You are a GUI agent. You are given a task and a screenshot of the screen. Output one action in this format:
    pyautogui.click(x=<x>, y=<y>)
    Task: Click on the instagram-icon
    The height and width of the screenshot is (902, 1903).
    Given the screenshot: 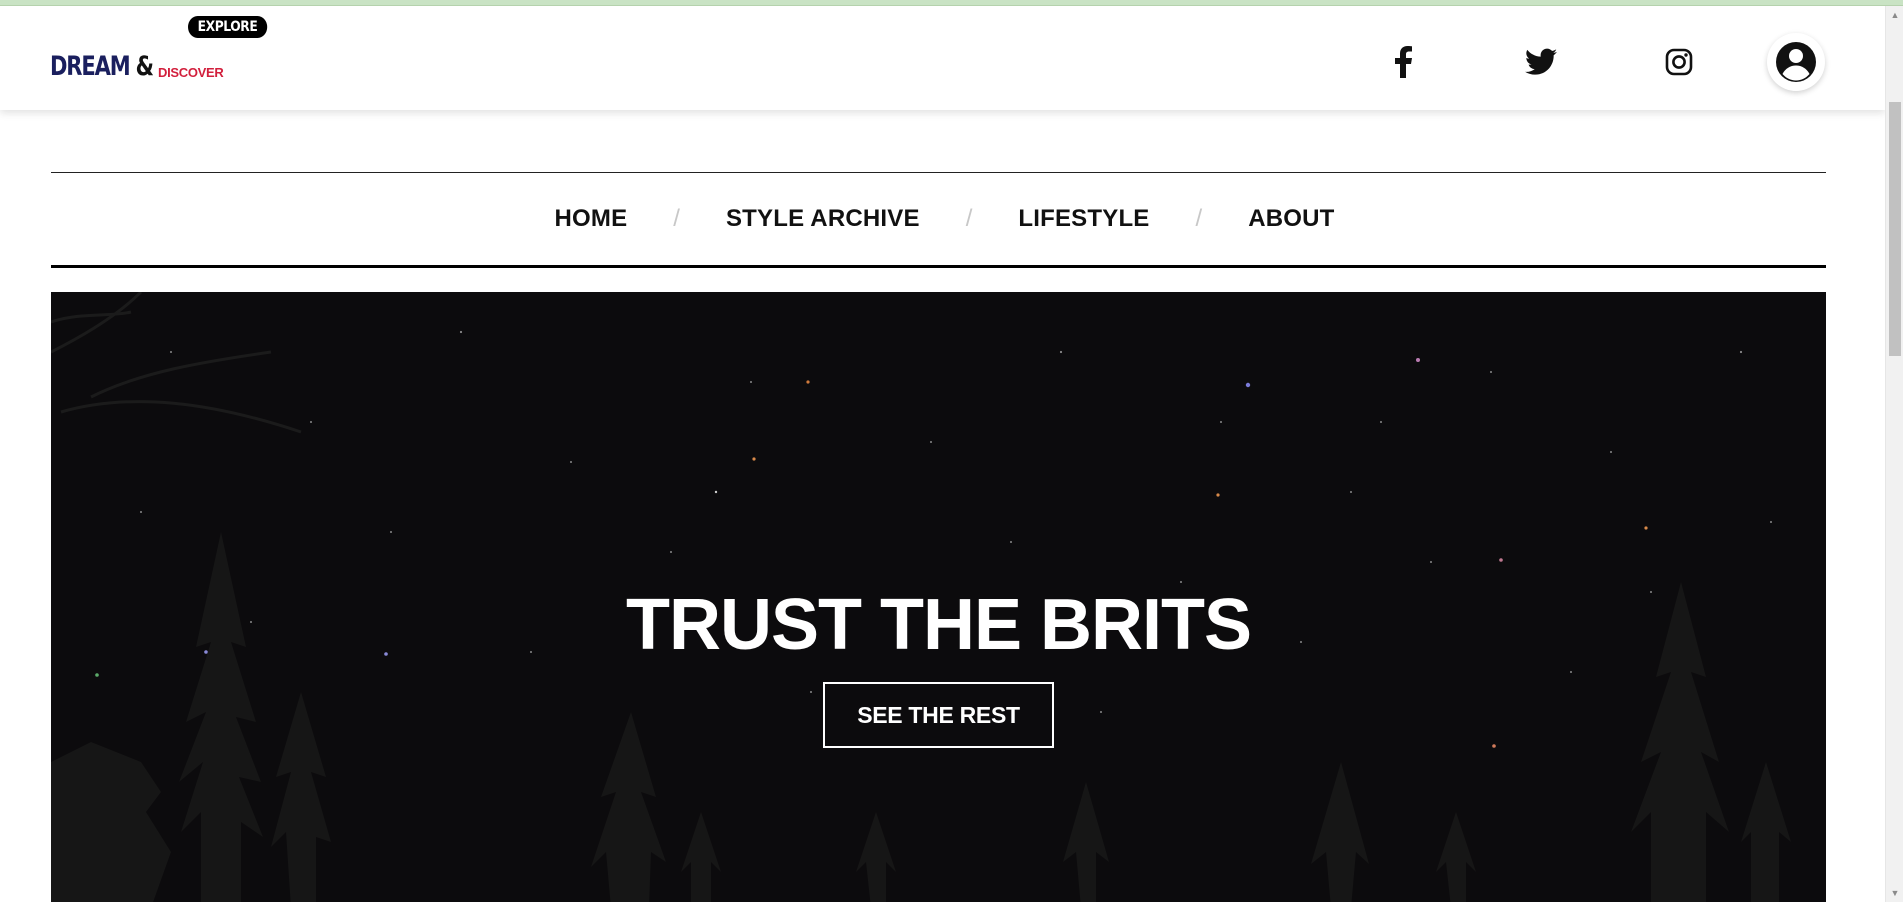 What is the action you would take?
    pyautogui.click(x=1679, y=62)
    